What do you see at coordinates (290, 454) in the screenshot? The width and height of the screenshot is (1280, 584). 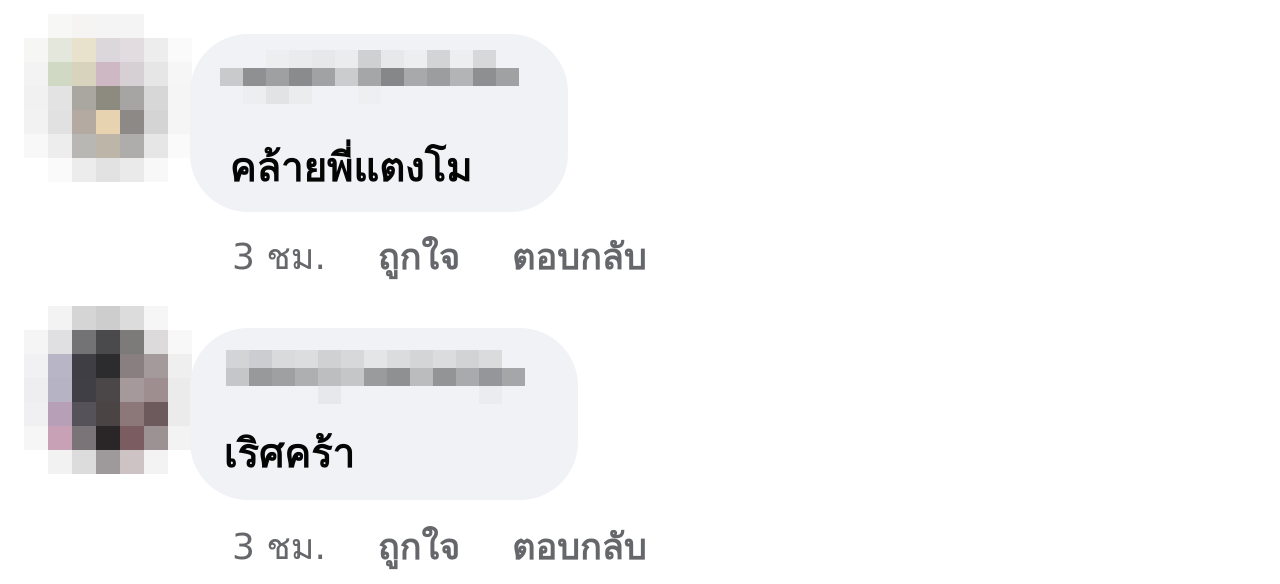 I see `comment-text: เริศคร้า` at bounding box center [290, 454].